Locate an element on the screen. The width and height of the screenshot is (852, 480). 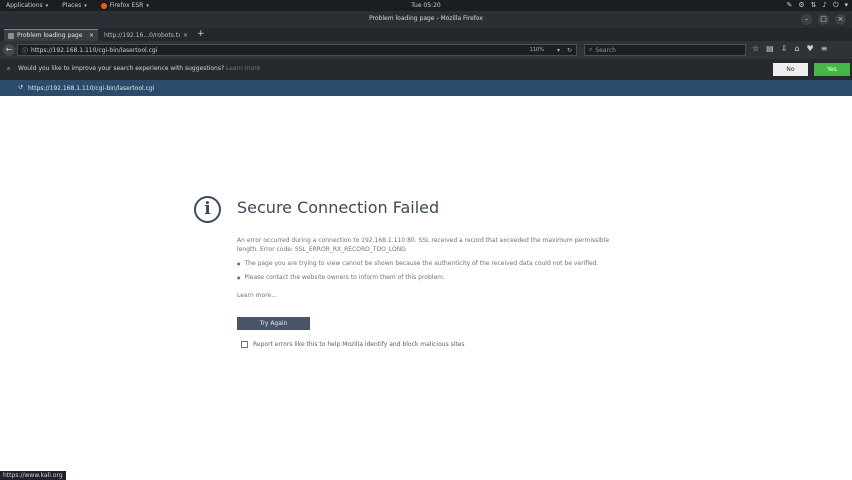
applications-label: Applications is located at coordinates (24, 5).